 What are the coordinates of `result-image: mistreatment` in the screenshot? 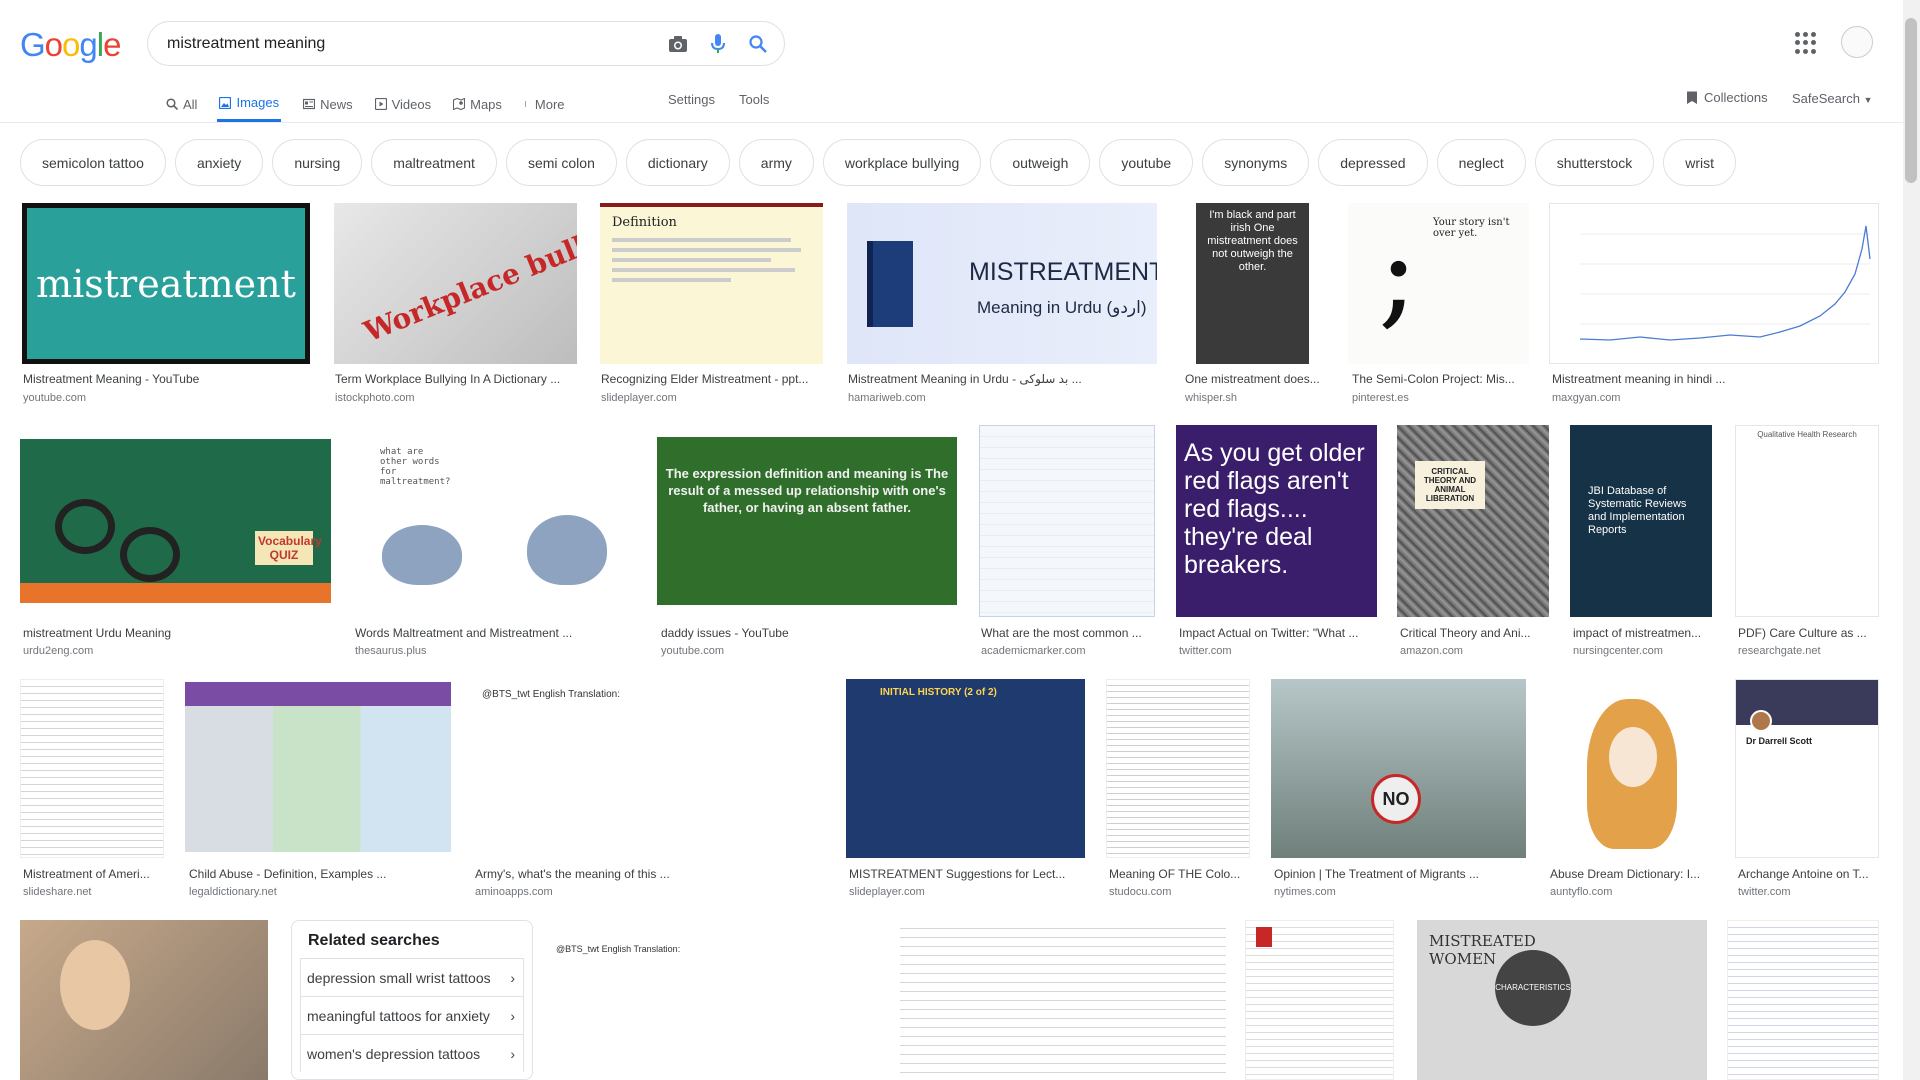 It's located at (166, 283).